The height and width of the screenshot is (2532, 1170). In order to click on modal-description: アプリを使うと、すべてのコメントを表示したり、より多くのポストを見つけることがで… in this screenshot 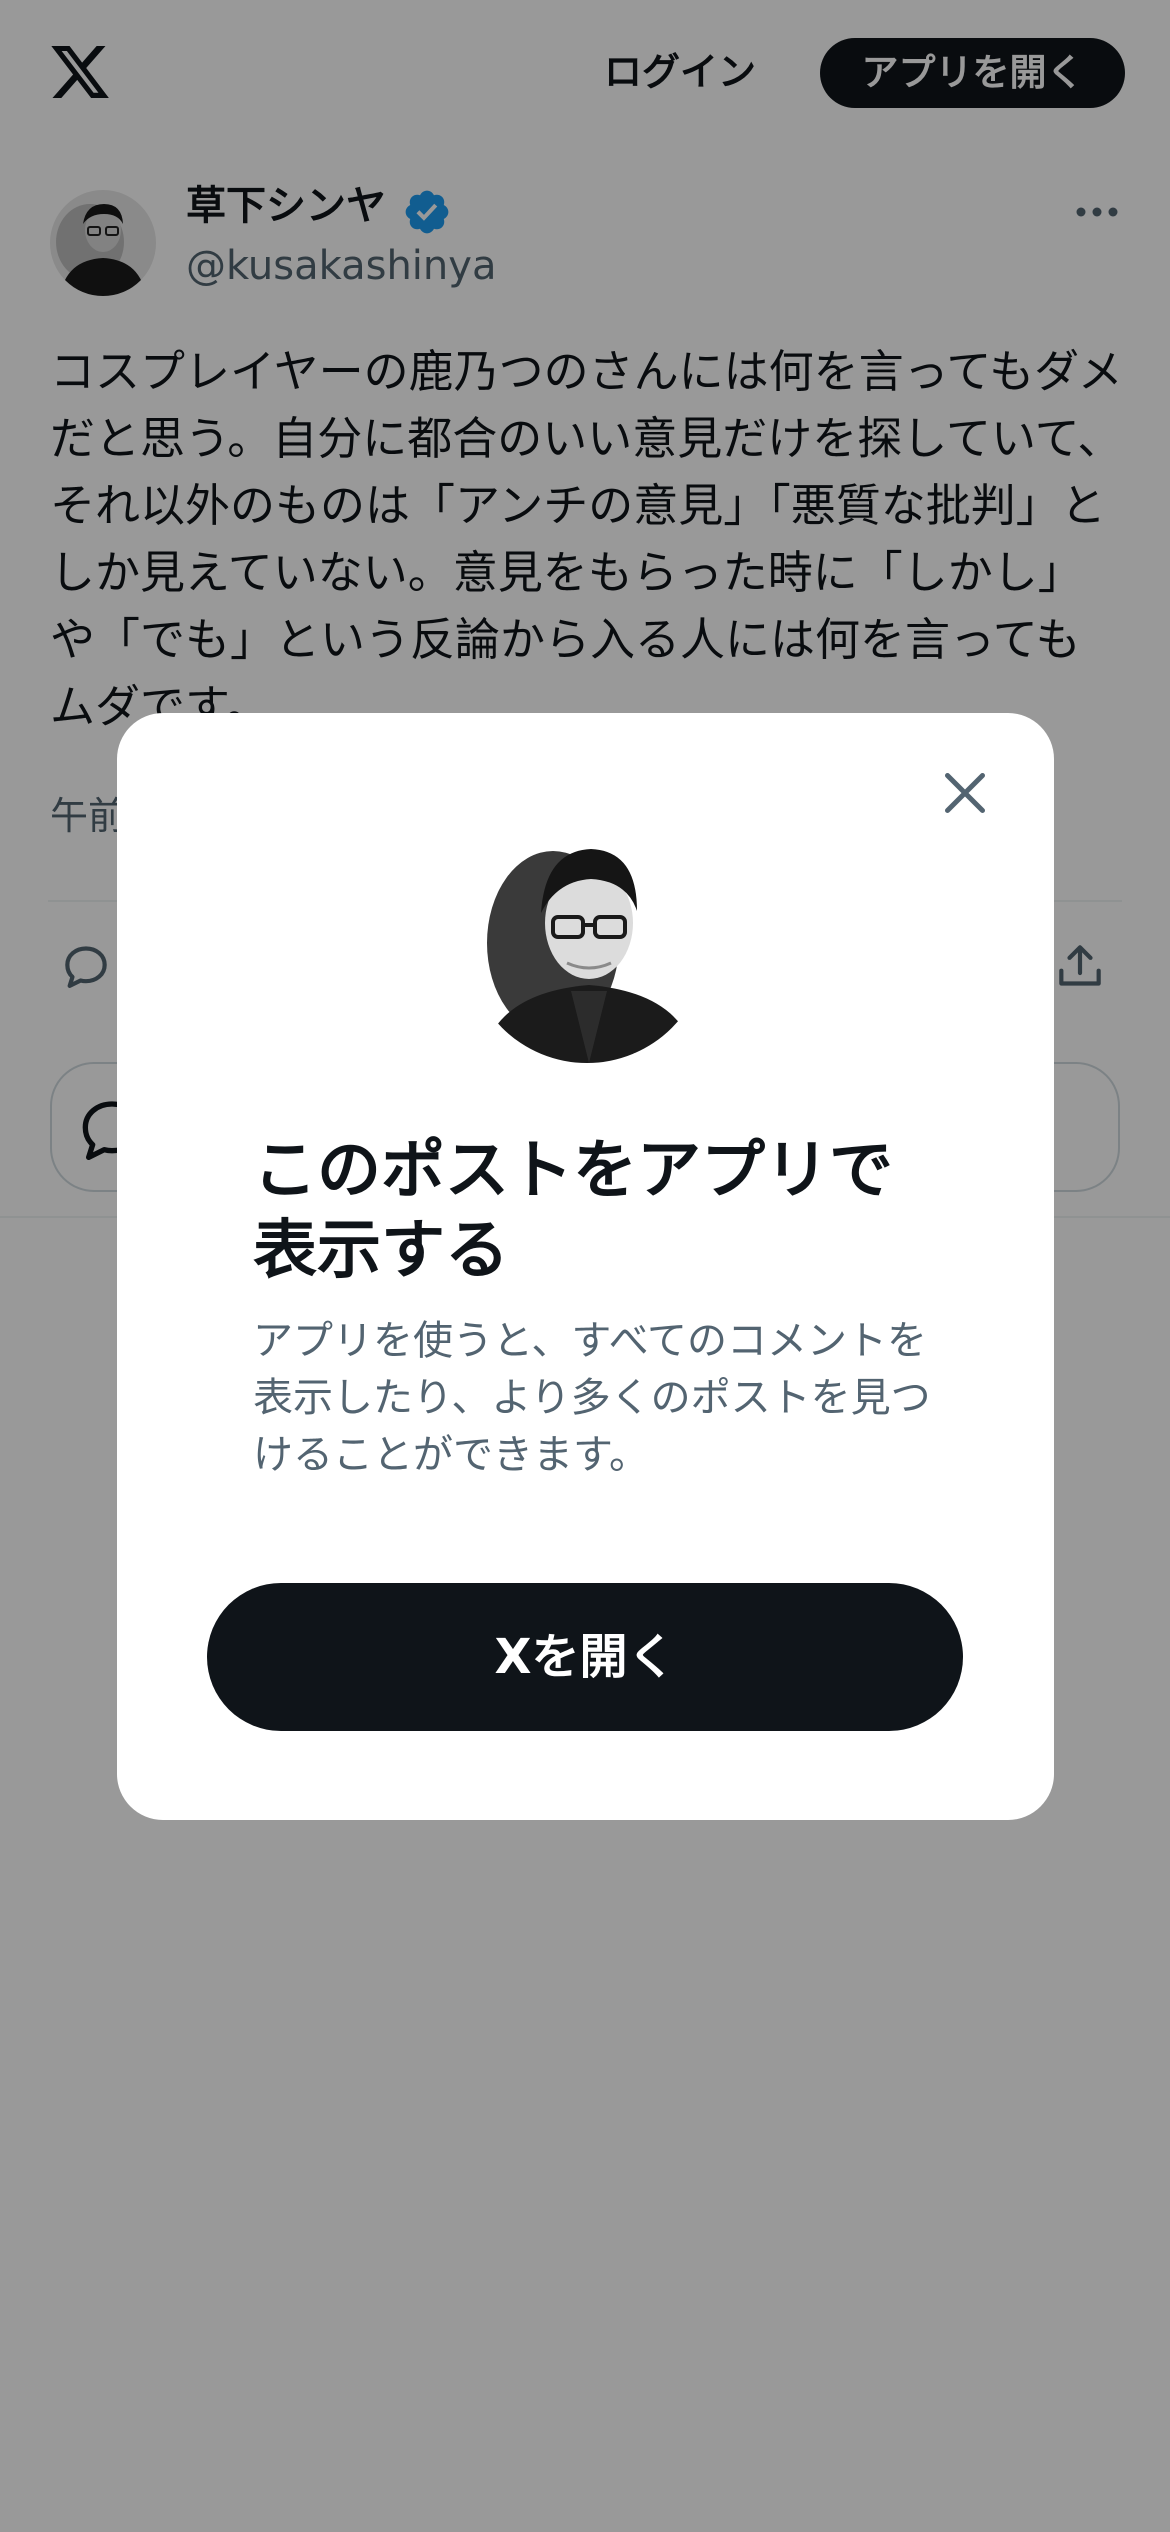, I will do `click(592, 1398)`.